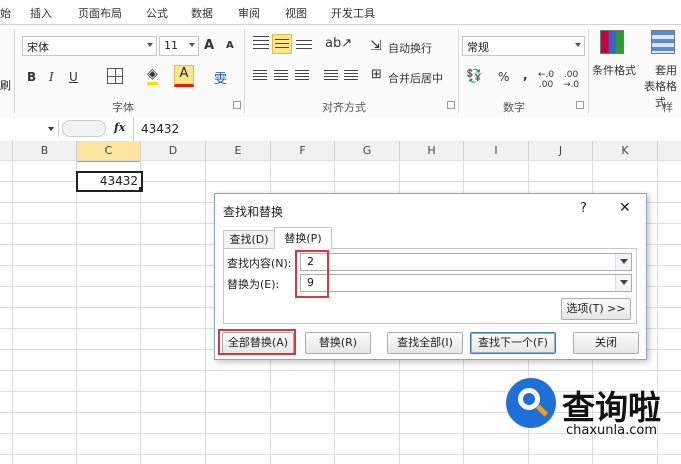 The image size is (681, 464). What do you see at coordinates (606, 343) in the screenshot?
I see `close-button: 关闭` at bounding box center [606, 343].